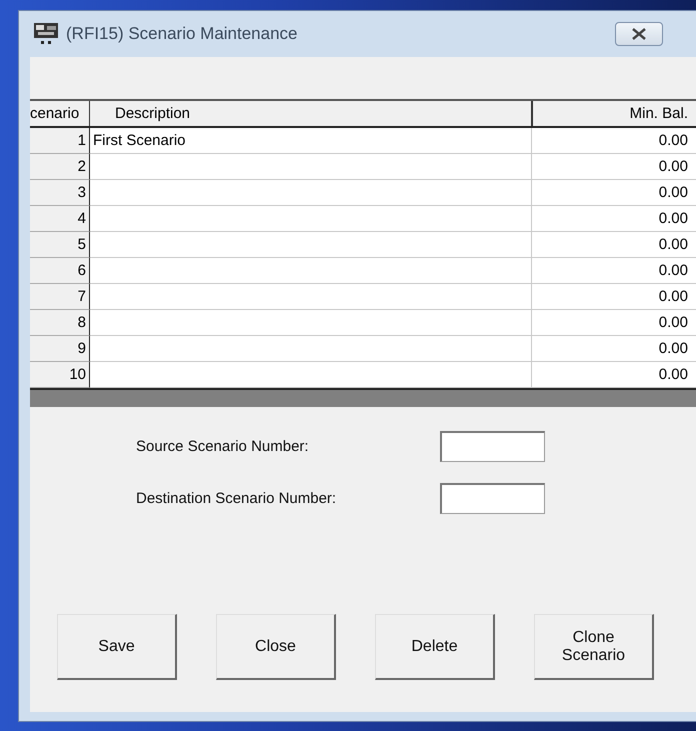 The width and height of the screenshot is (696, 731). I want to click on row-number-cell: 10, so click(60, 375).